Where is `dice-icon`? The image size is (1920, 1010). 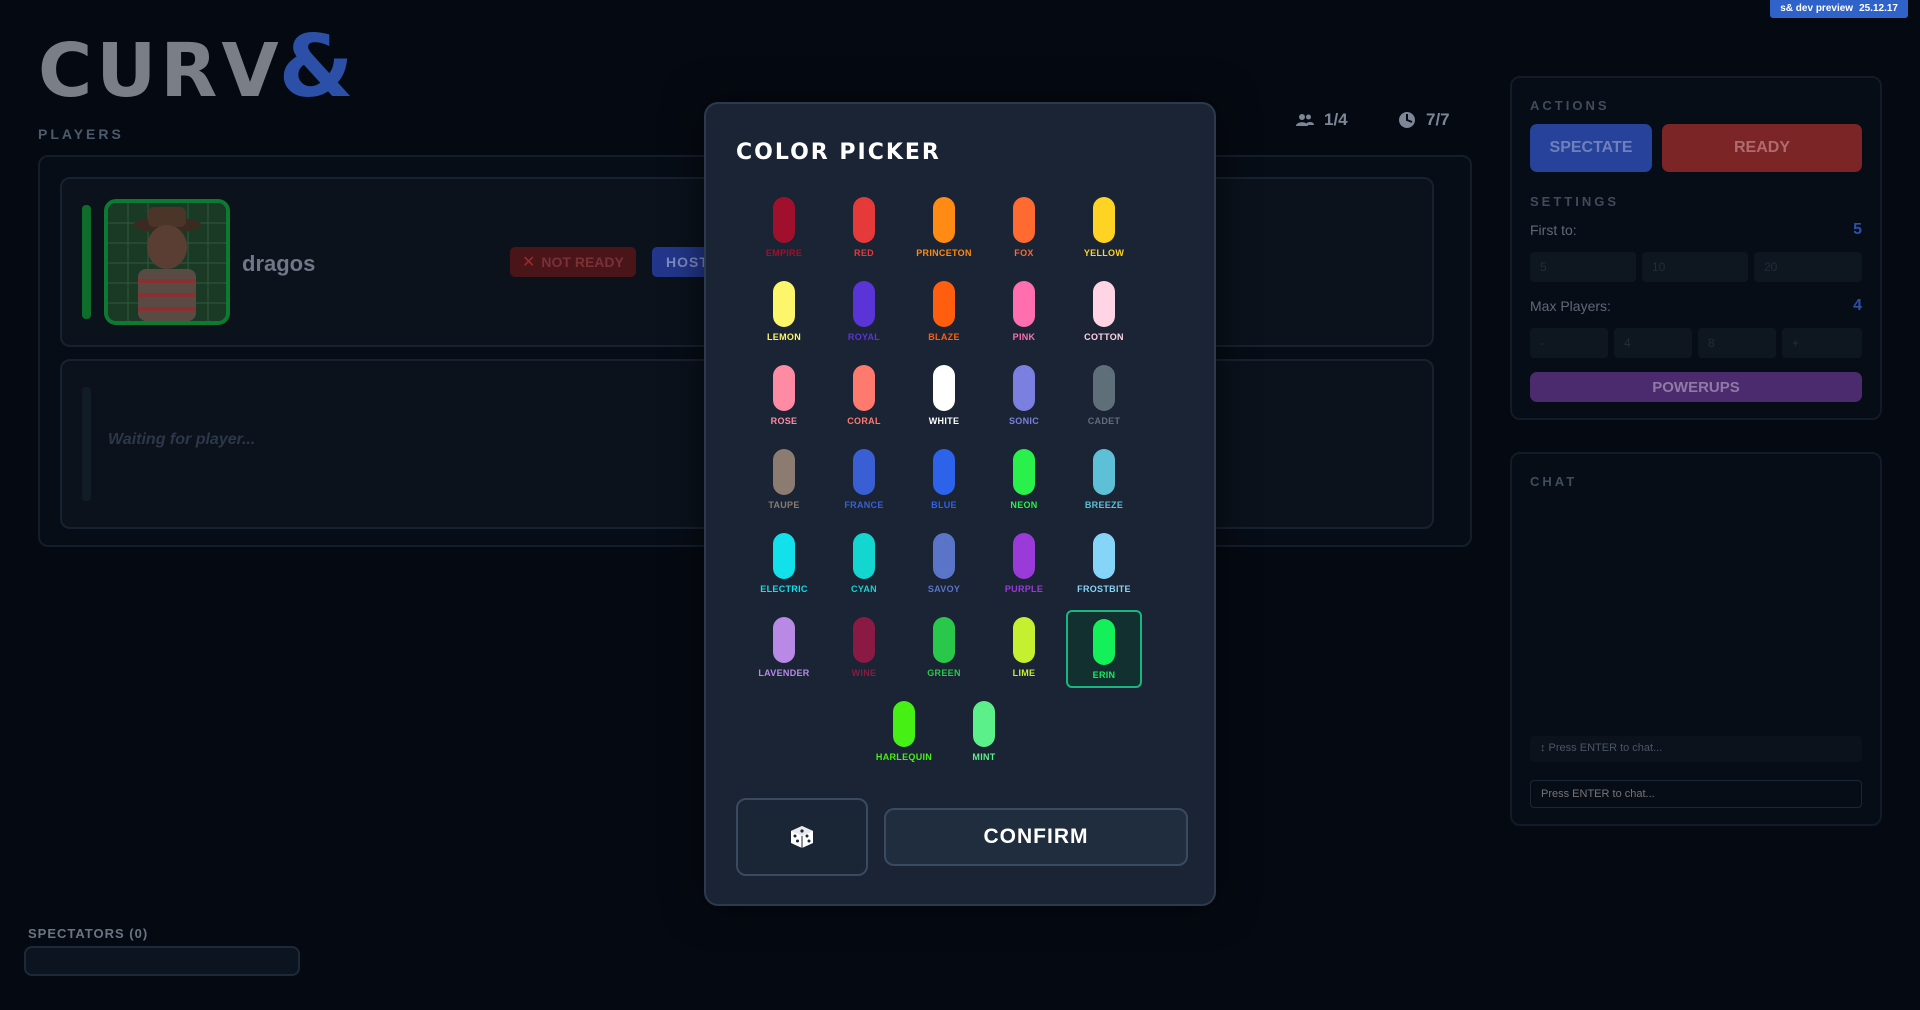 dice-icon is located at coordinates (802, 837).